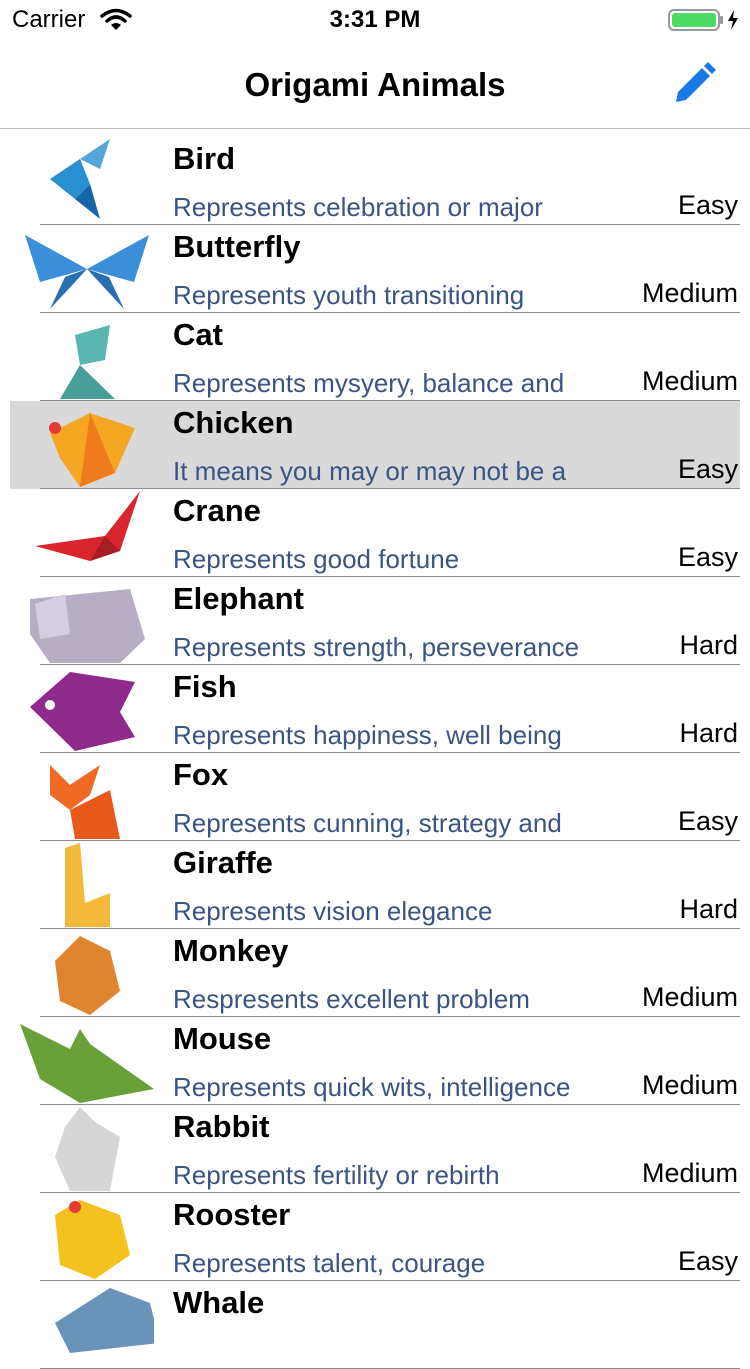 This screenshot has height=1369, width=750. Describe the element at coordinates (82, 711) in the screenshot. I see `origami-fish-icon` at that location.